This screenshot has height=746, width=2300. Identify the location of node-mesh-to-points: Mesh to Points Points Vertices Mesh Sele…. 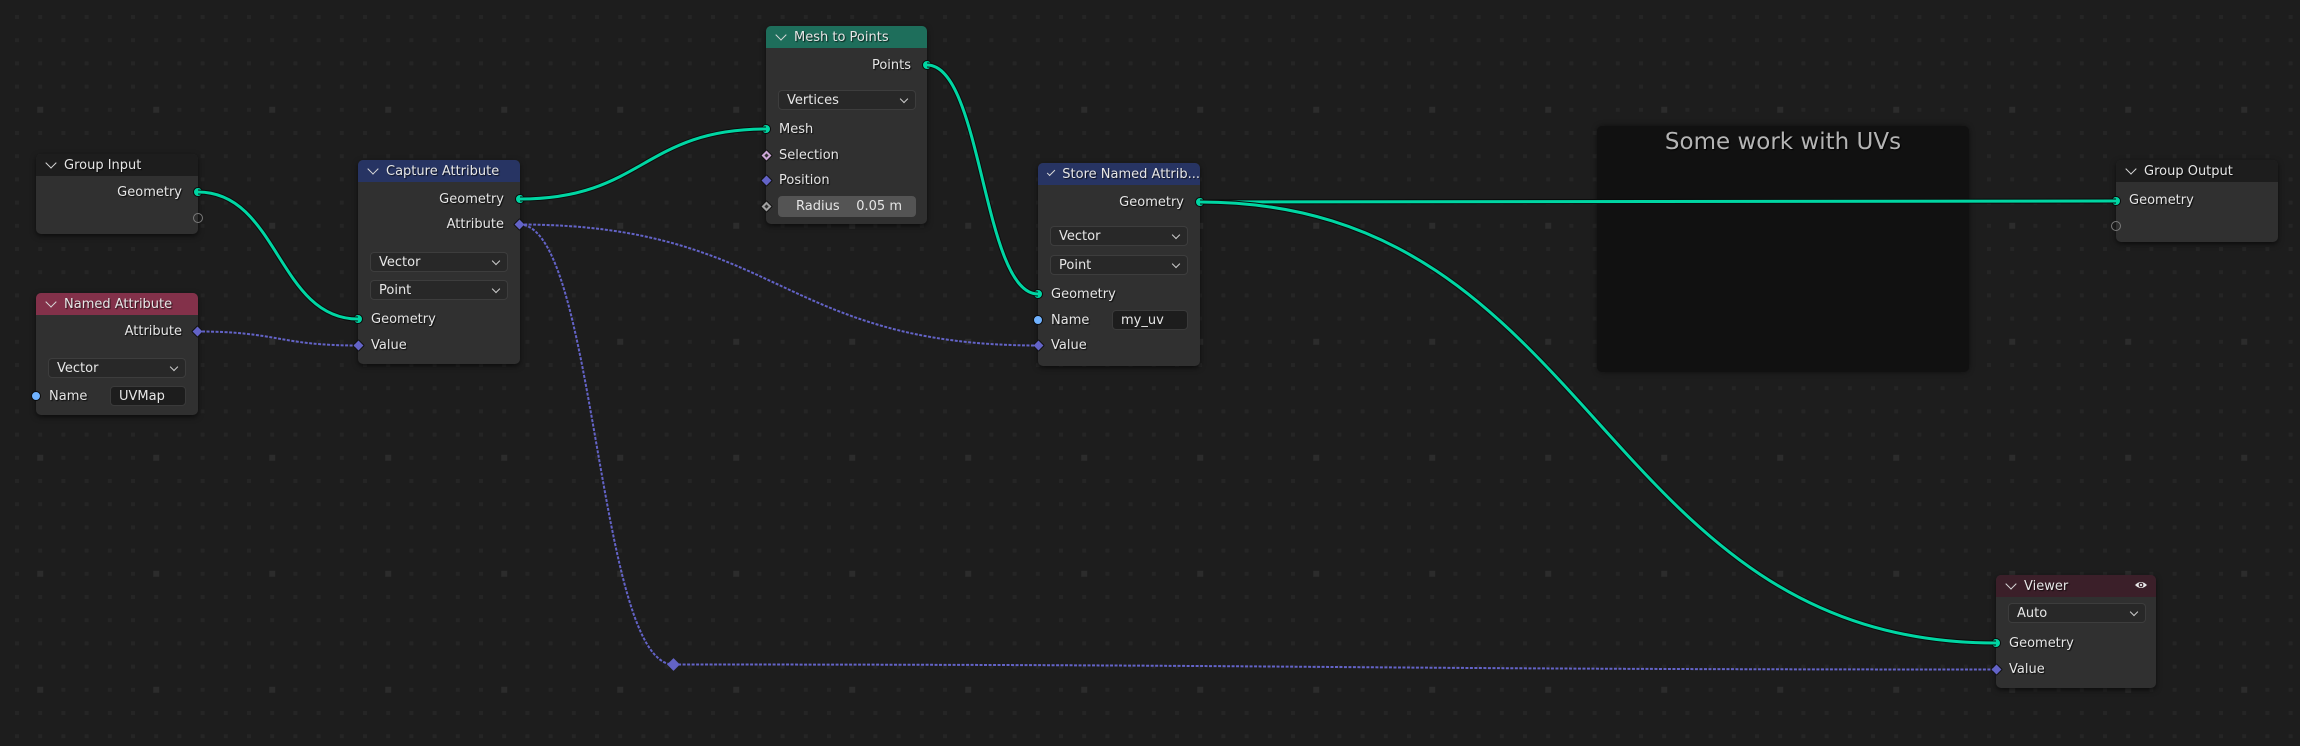
(846, 125).